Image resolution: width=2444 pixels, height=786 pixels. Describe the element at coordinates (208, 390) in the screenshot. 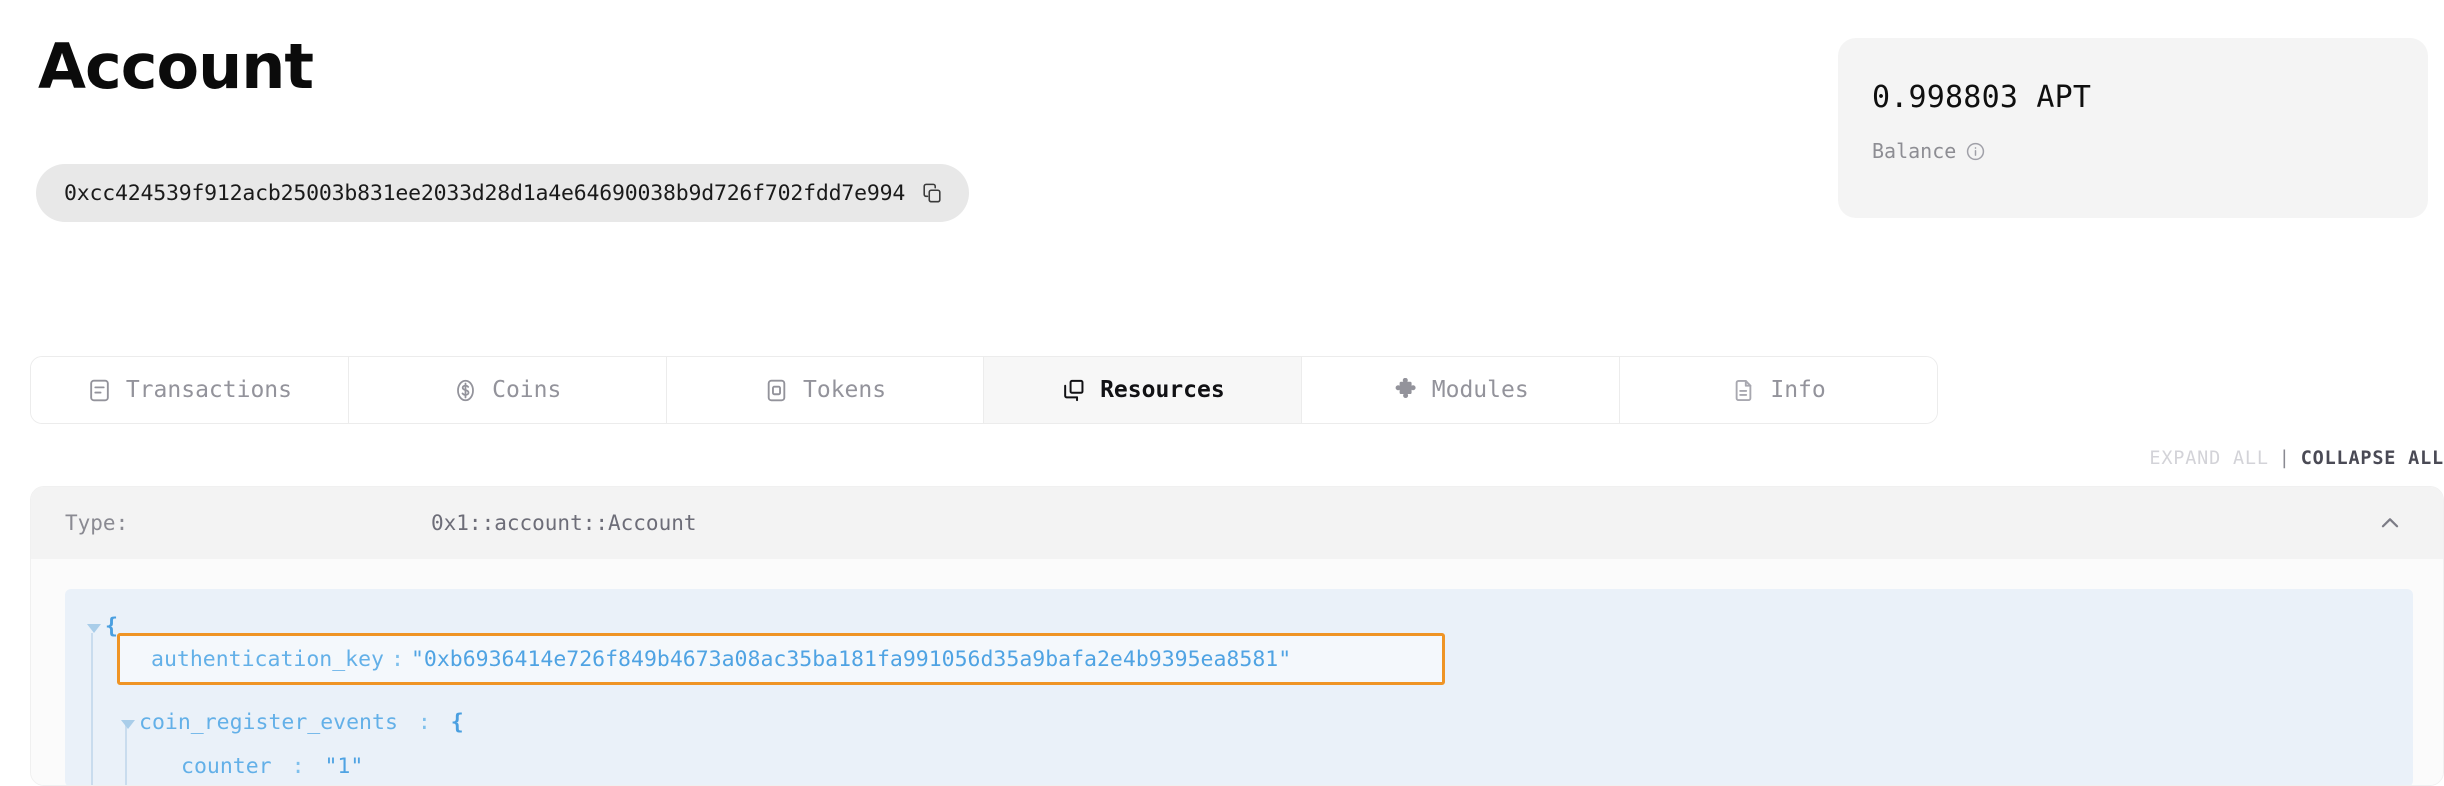

I see `tab-label: Transactions` at that location.